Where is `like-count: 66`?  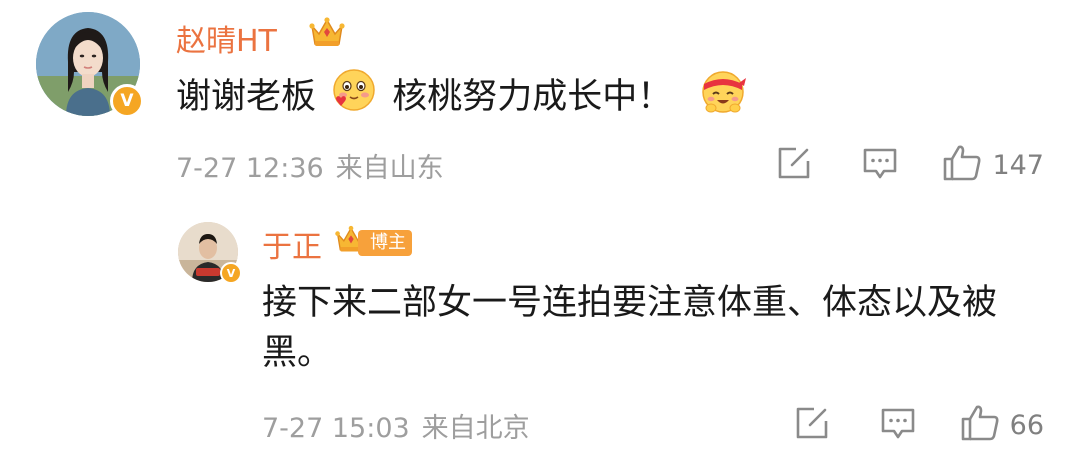
like-count: 66 is located at coordinates (1026, 425).